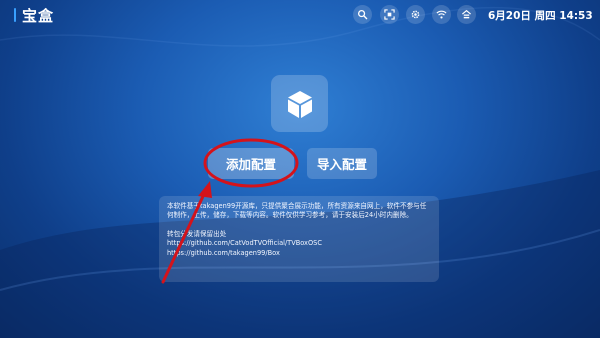  What do you see at coordinates (415, 14) in the screenshot?
I see `settings-icon` at bounding box center [415, 14].